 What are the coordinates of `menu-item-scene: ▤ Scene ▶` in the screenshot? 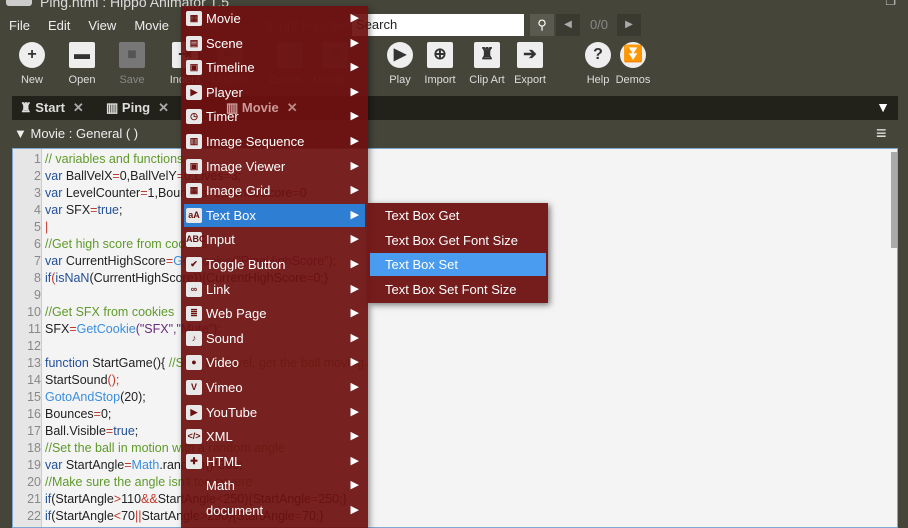 It's located at (274, 43).